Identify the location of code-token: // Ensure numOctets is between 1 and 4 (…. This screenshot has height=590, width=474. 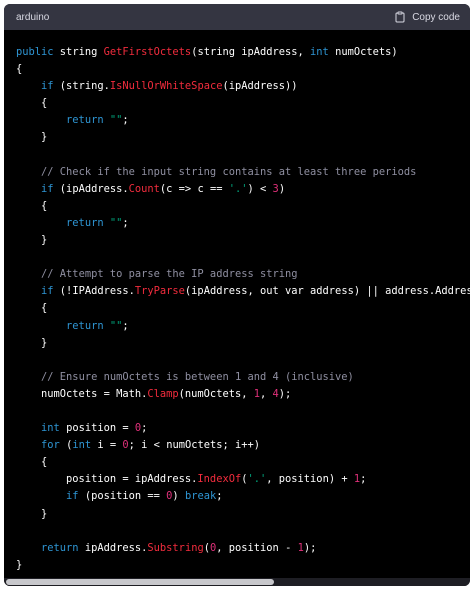
(197, 376).